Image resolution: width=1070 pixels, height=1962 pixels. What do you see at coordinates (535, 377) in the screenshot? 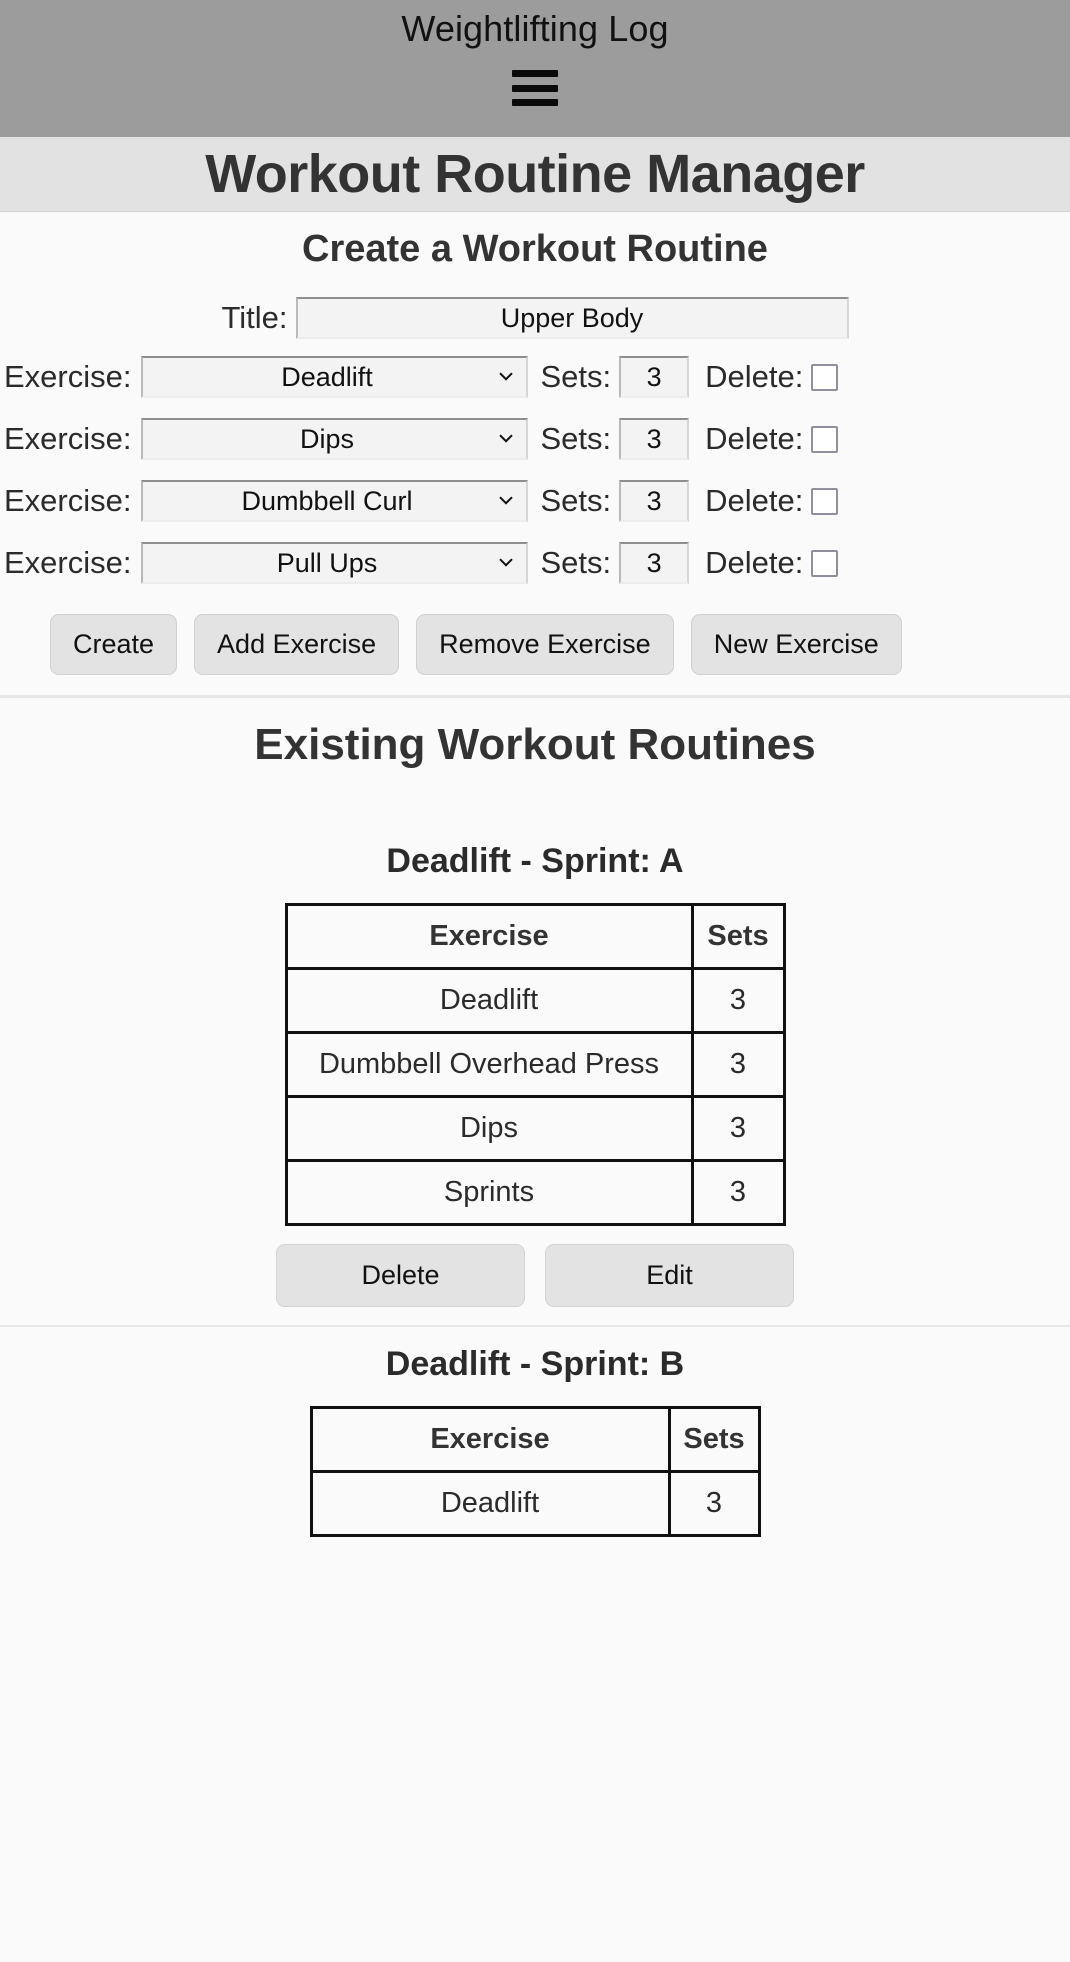
I see `exercise-row: Exercise: Deadlift Sets: Delete:` at bounding box center [535, 377].